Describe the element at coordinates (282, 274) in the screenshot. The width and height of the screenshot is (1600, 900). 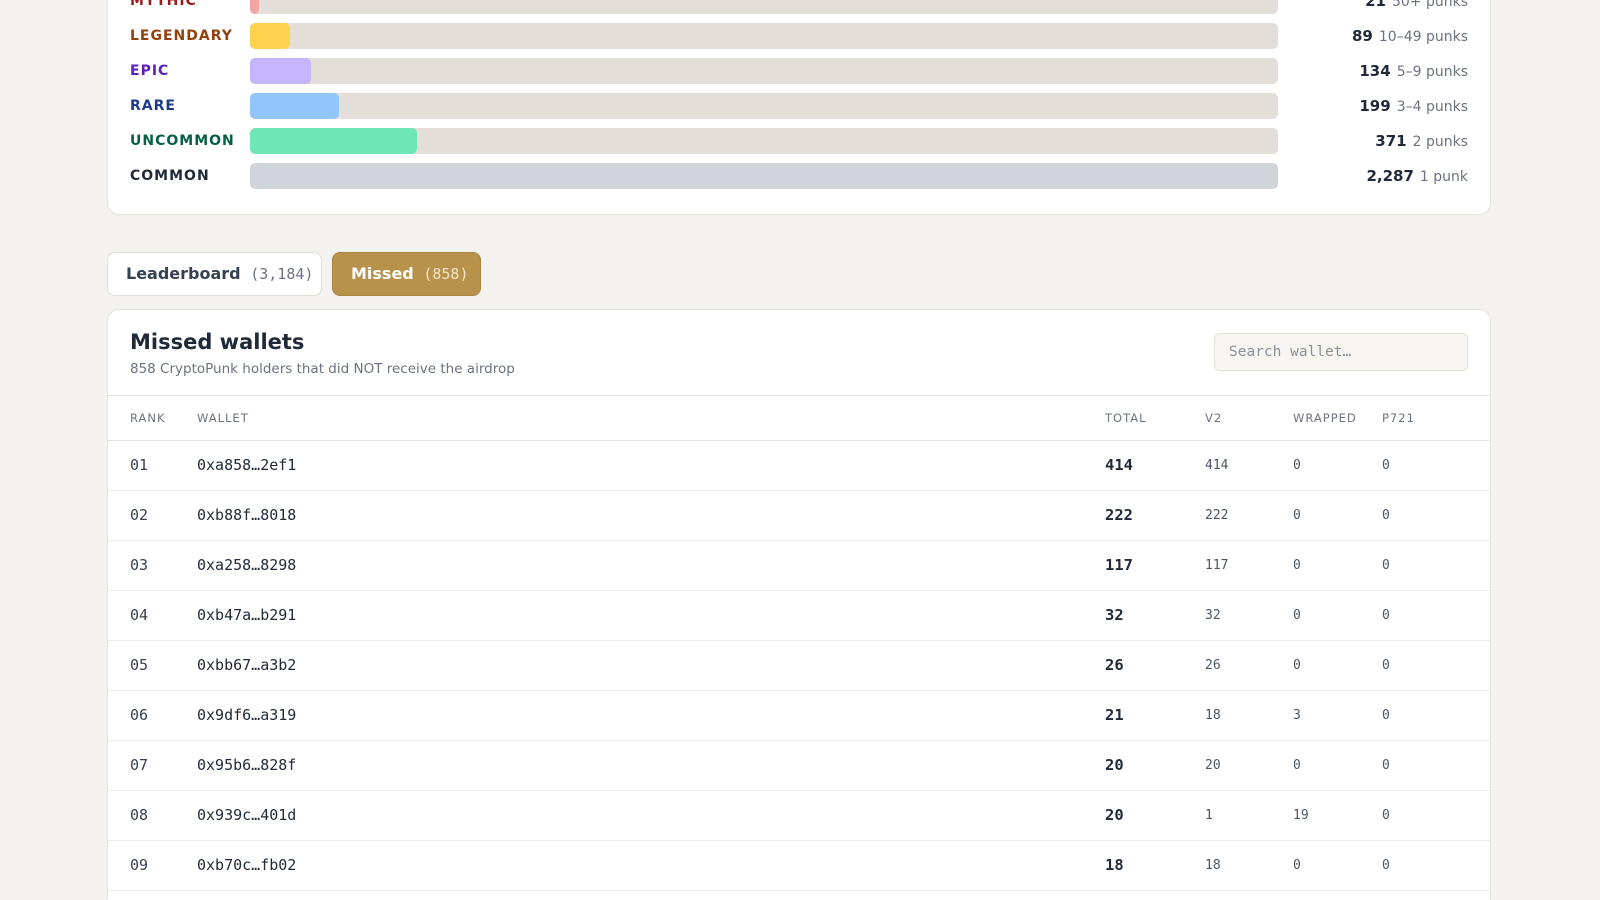
I see `tab-leaderboard-count: (3,184)` at that location.